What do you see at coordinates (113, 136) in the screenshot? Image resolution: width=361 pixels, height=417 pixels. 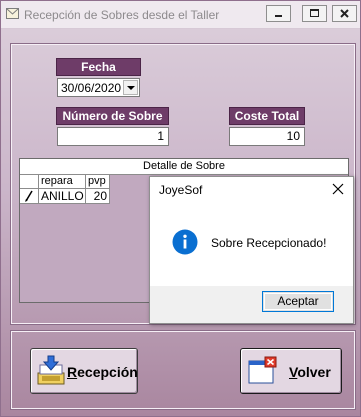 I see `numero-sobre-field: 1` at bounding box center [113, 136].